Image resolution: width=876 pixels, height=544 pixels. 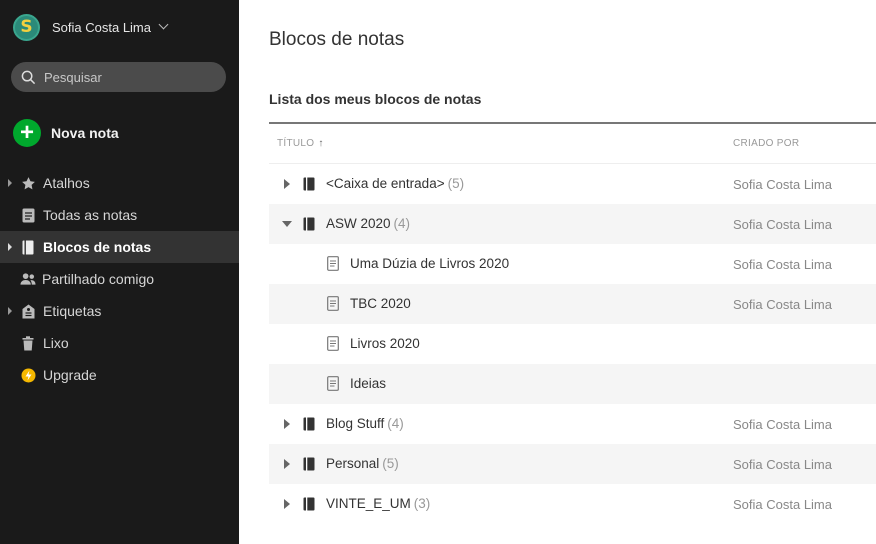 What do you see at coordinates (368, 383) in the screenshot?
I see `note-title: Ideias` at bounding box center [368, 383].